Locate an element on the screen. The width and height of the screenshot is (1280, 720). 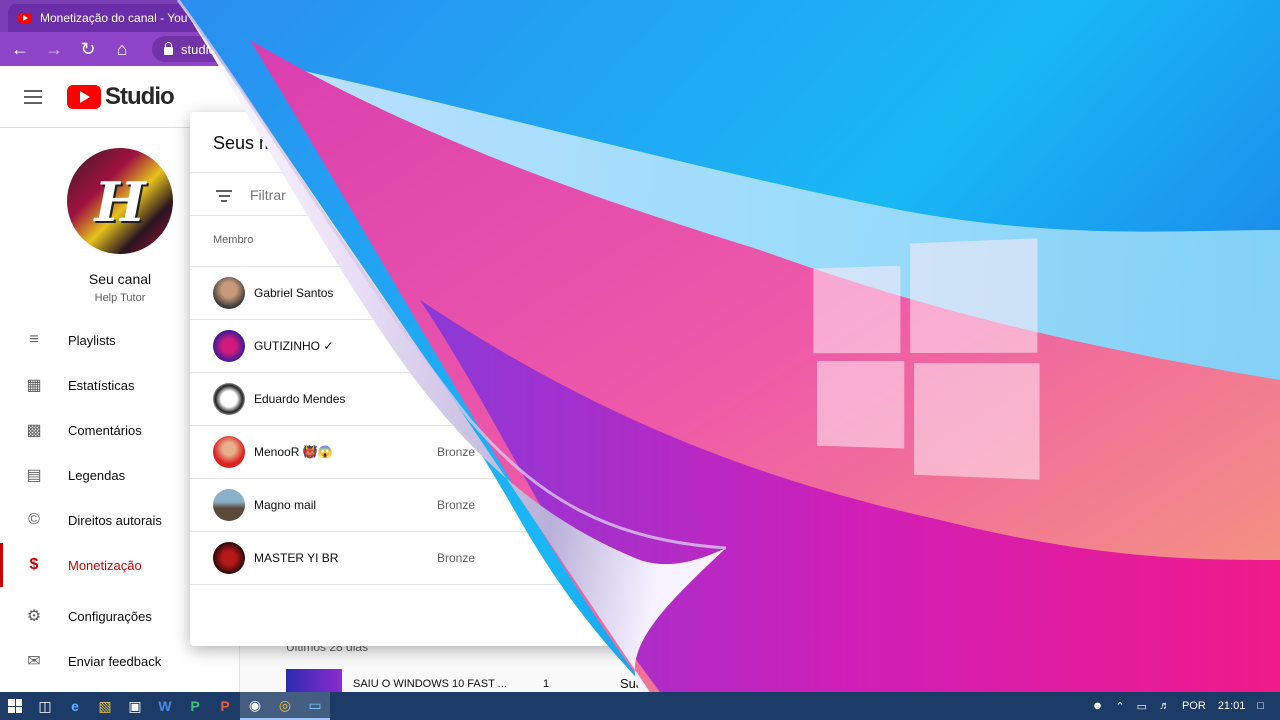
filter-bar is located at coordinates (425, 194).